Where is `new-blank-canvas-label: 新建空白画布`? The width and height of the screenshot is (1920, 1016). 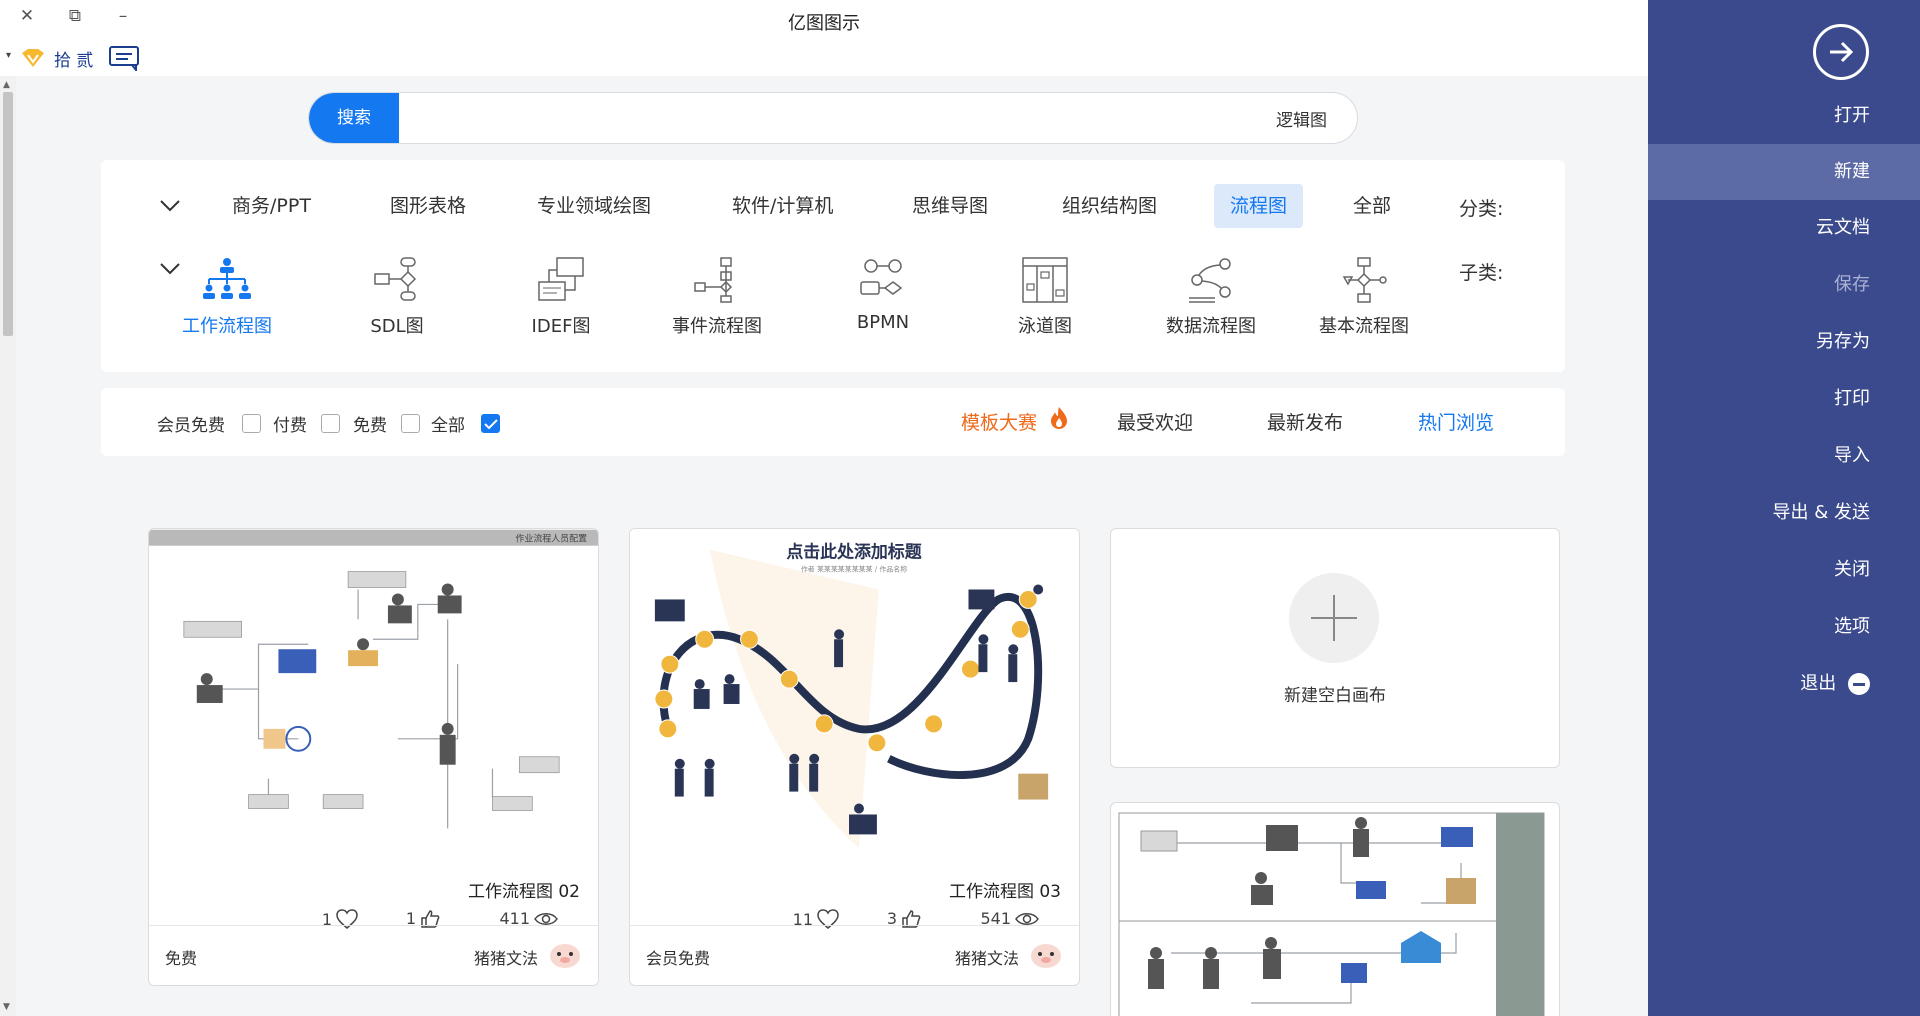 new-blank-canvas-label: 新建空白画布 is located at coordinates (1335, 696).